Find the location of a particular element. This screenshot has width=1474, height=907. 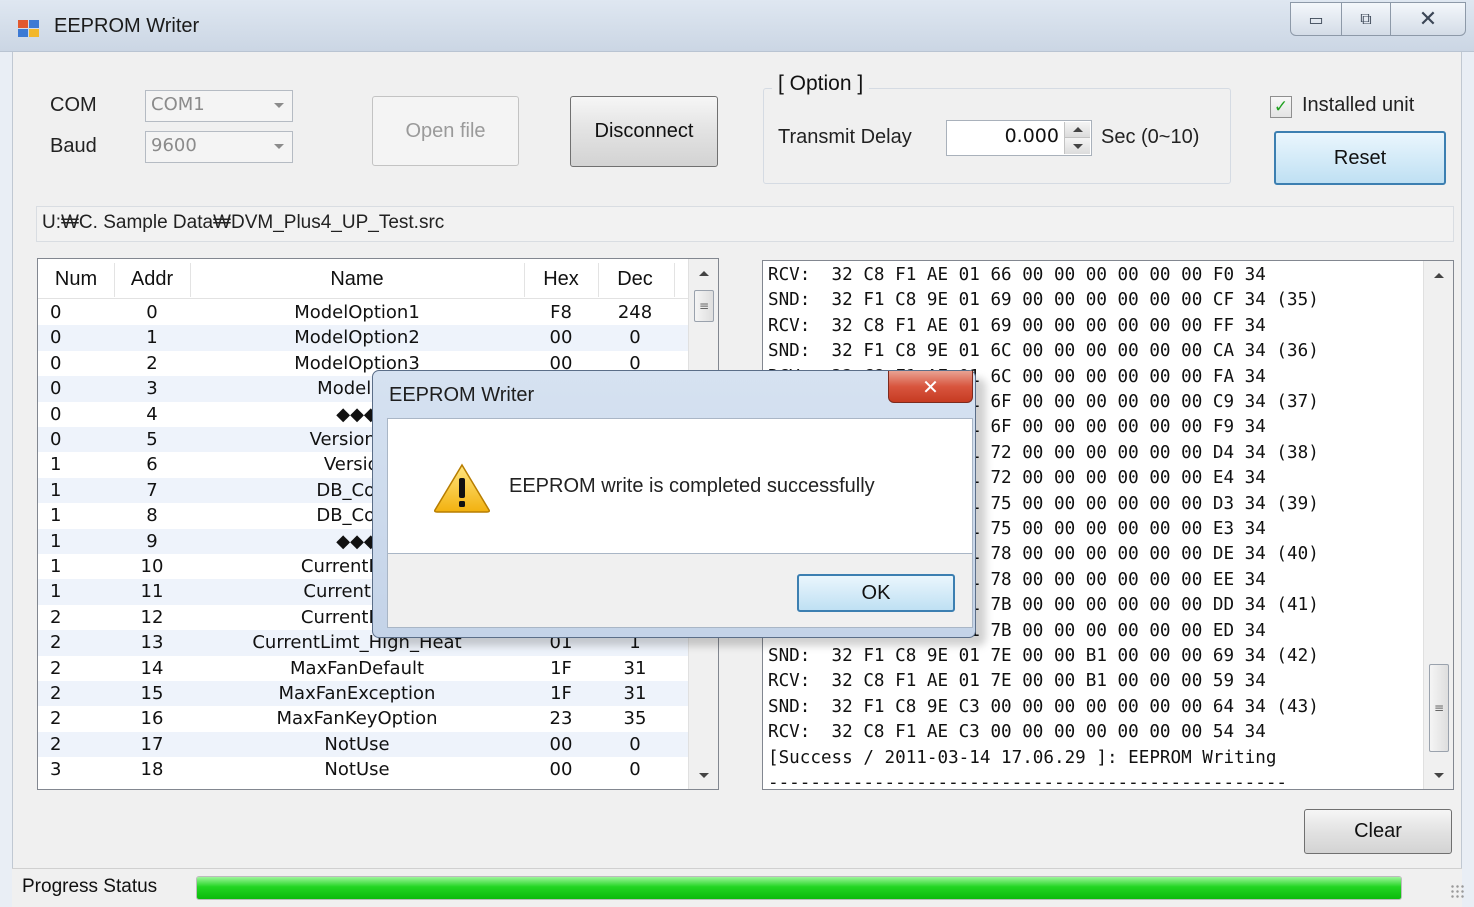

warning-icon is located at coordinates (462, 488).